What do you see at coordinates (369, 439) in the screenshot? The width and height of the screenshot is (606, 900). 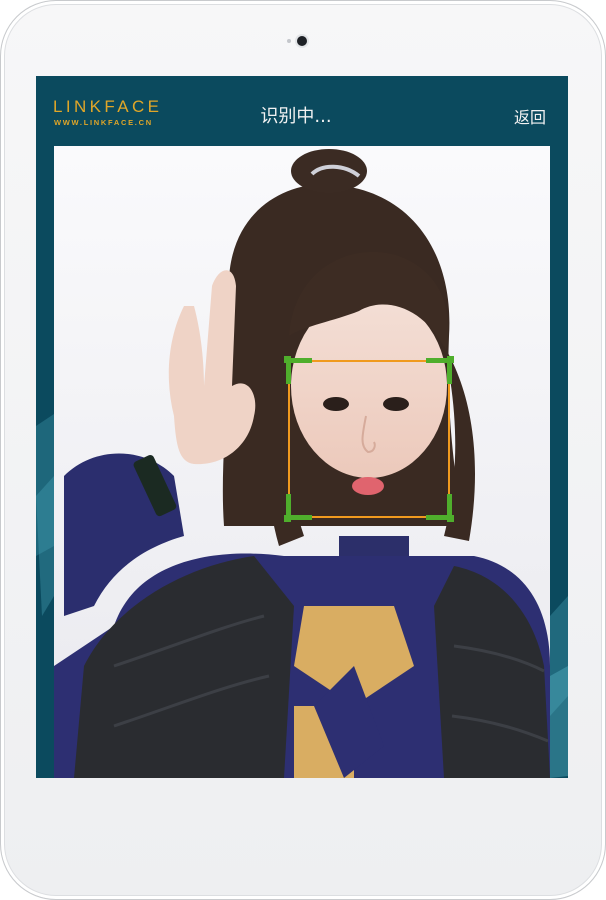 I see `face-detection-frame` at bounding box center [369, 439].